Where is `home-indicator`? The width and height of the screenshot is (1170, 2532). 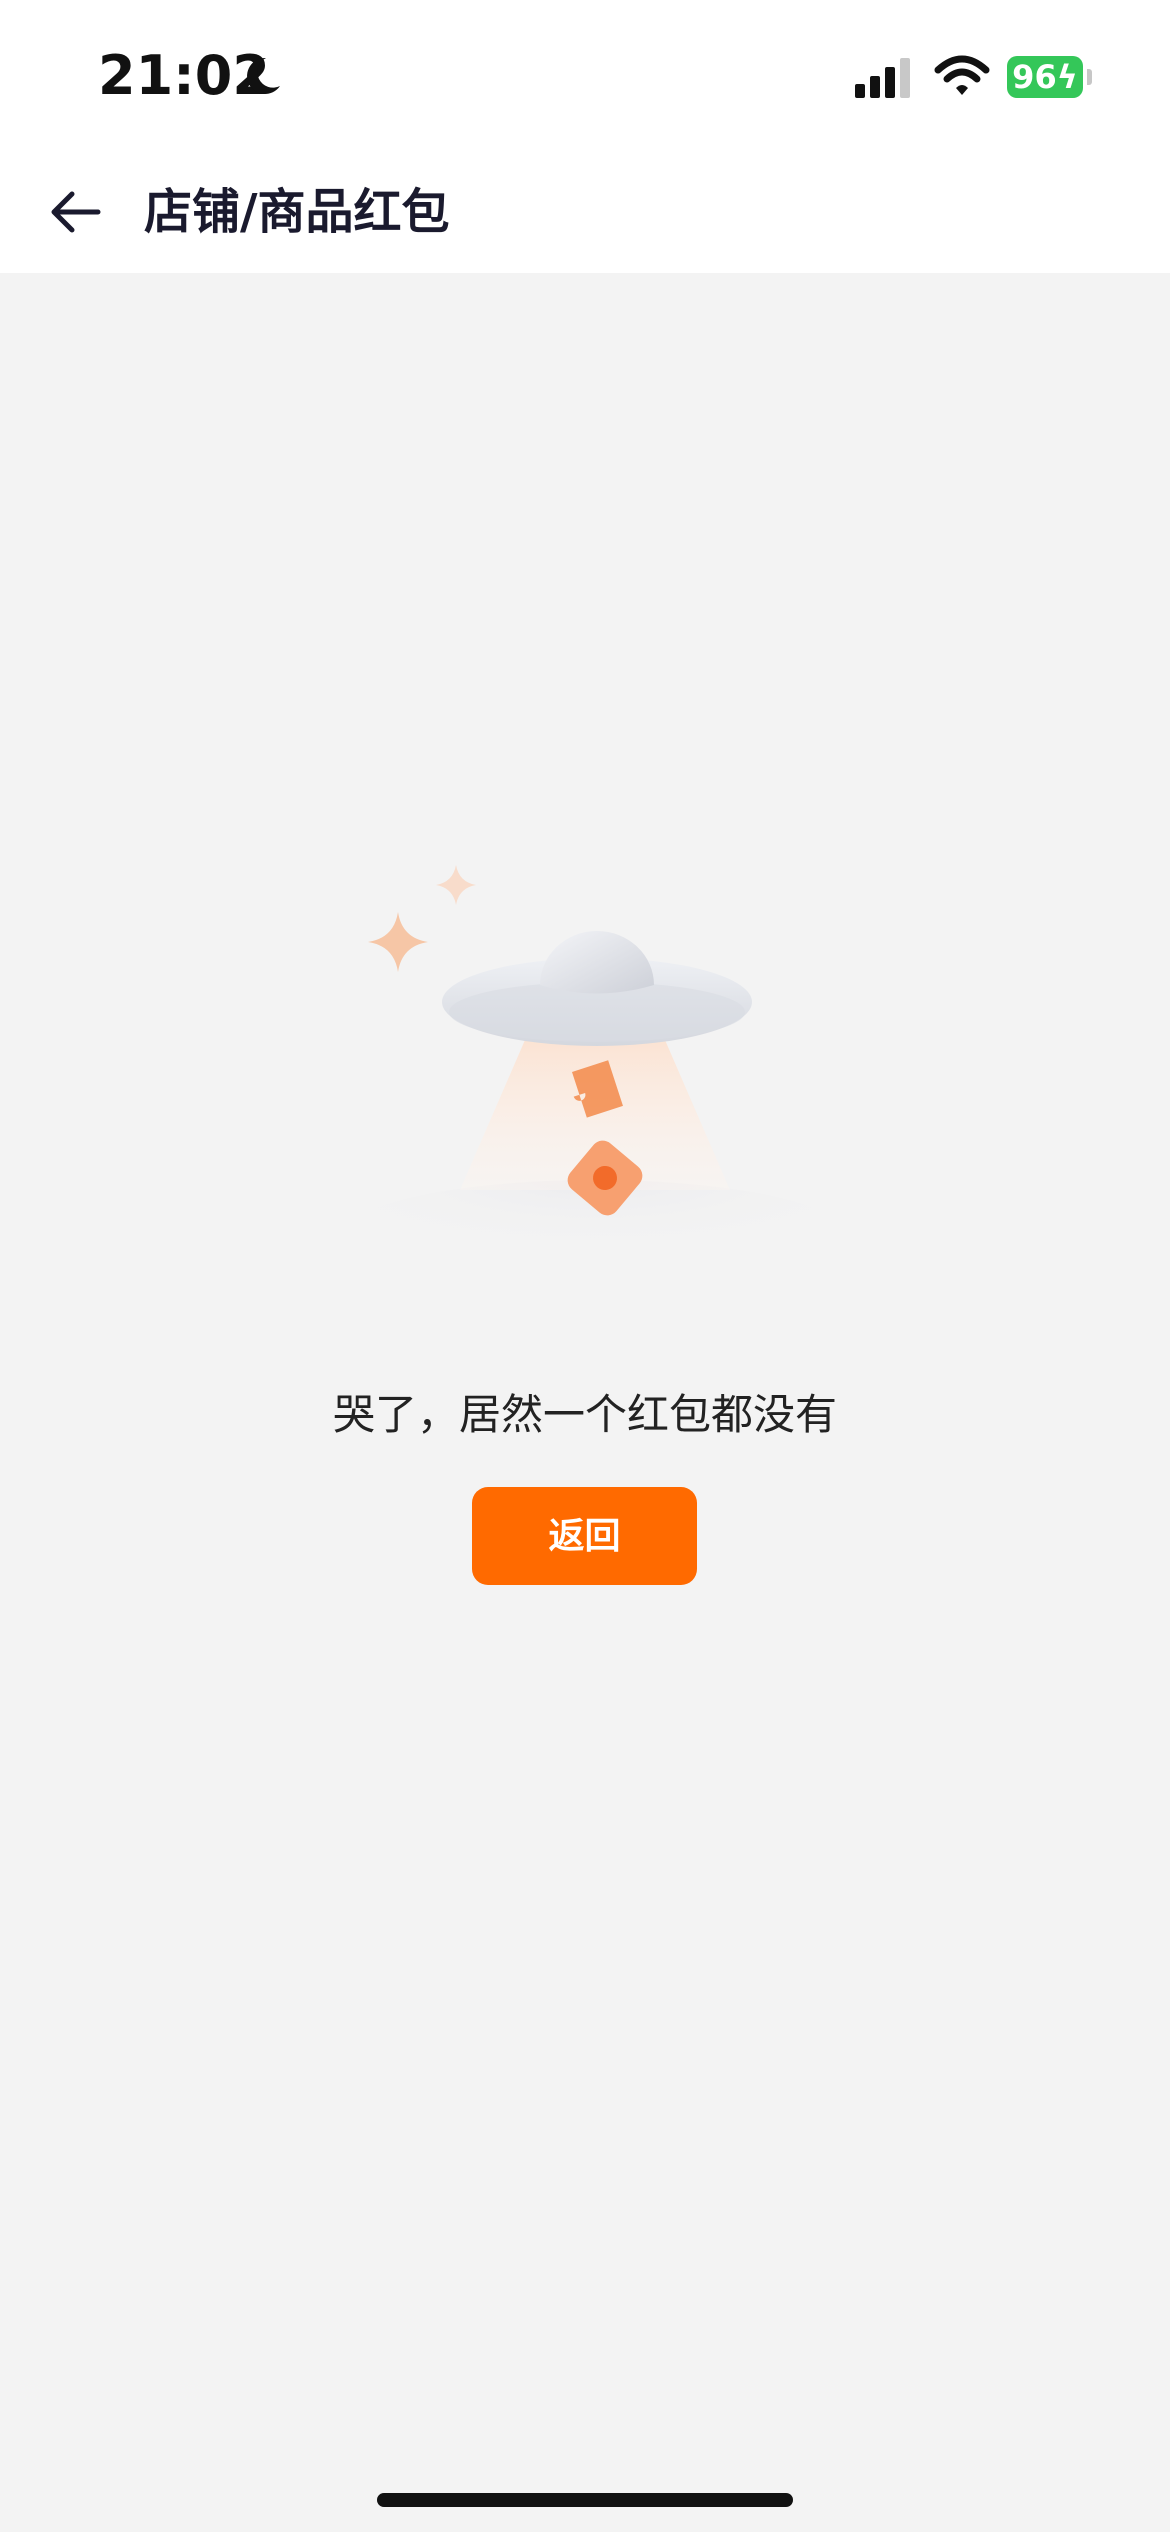
home-indicator is located at coordinates (585, 2500).